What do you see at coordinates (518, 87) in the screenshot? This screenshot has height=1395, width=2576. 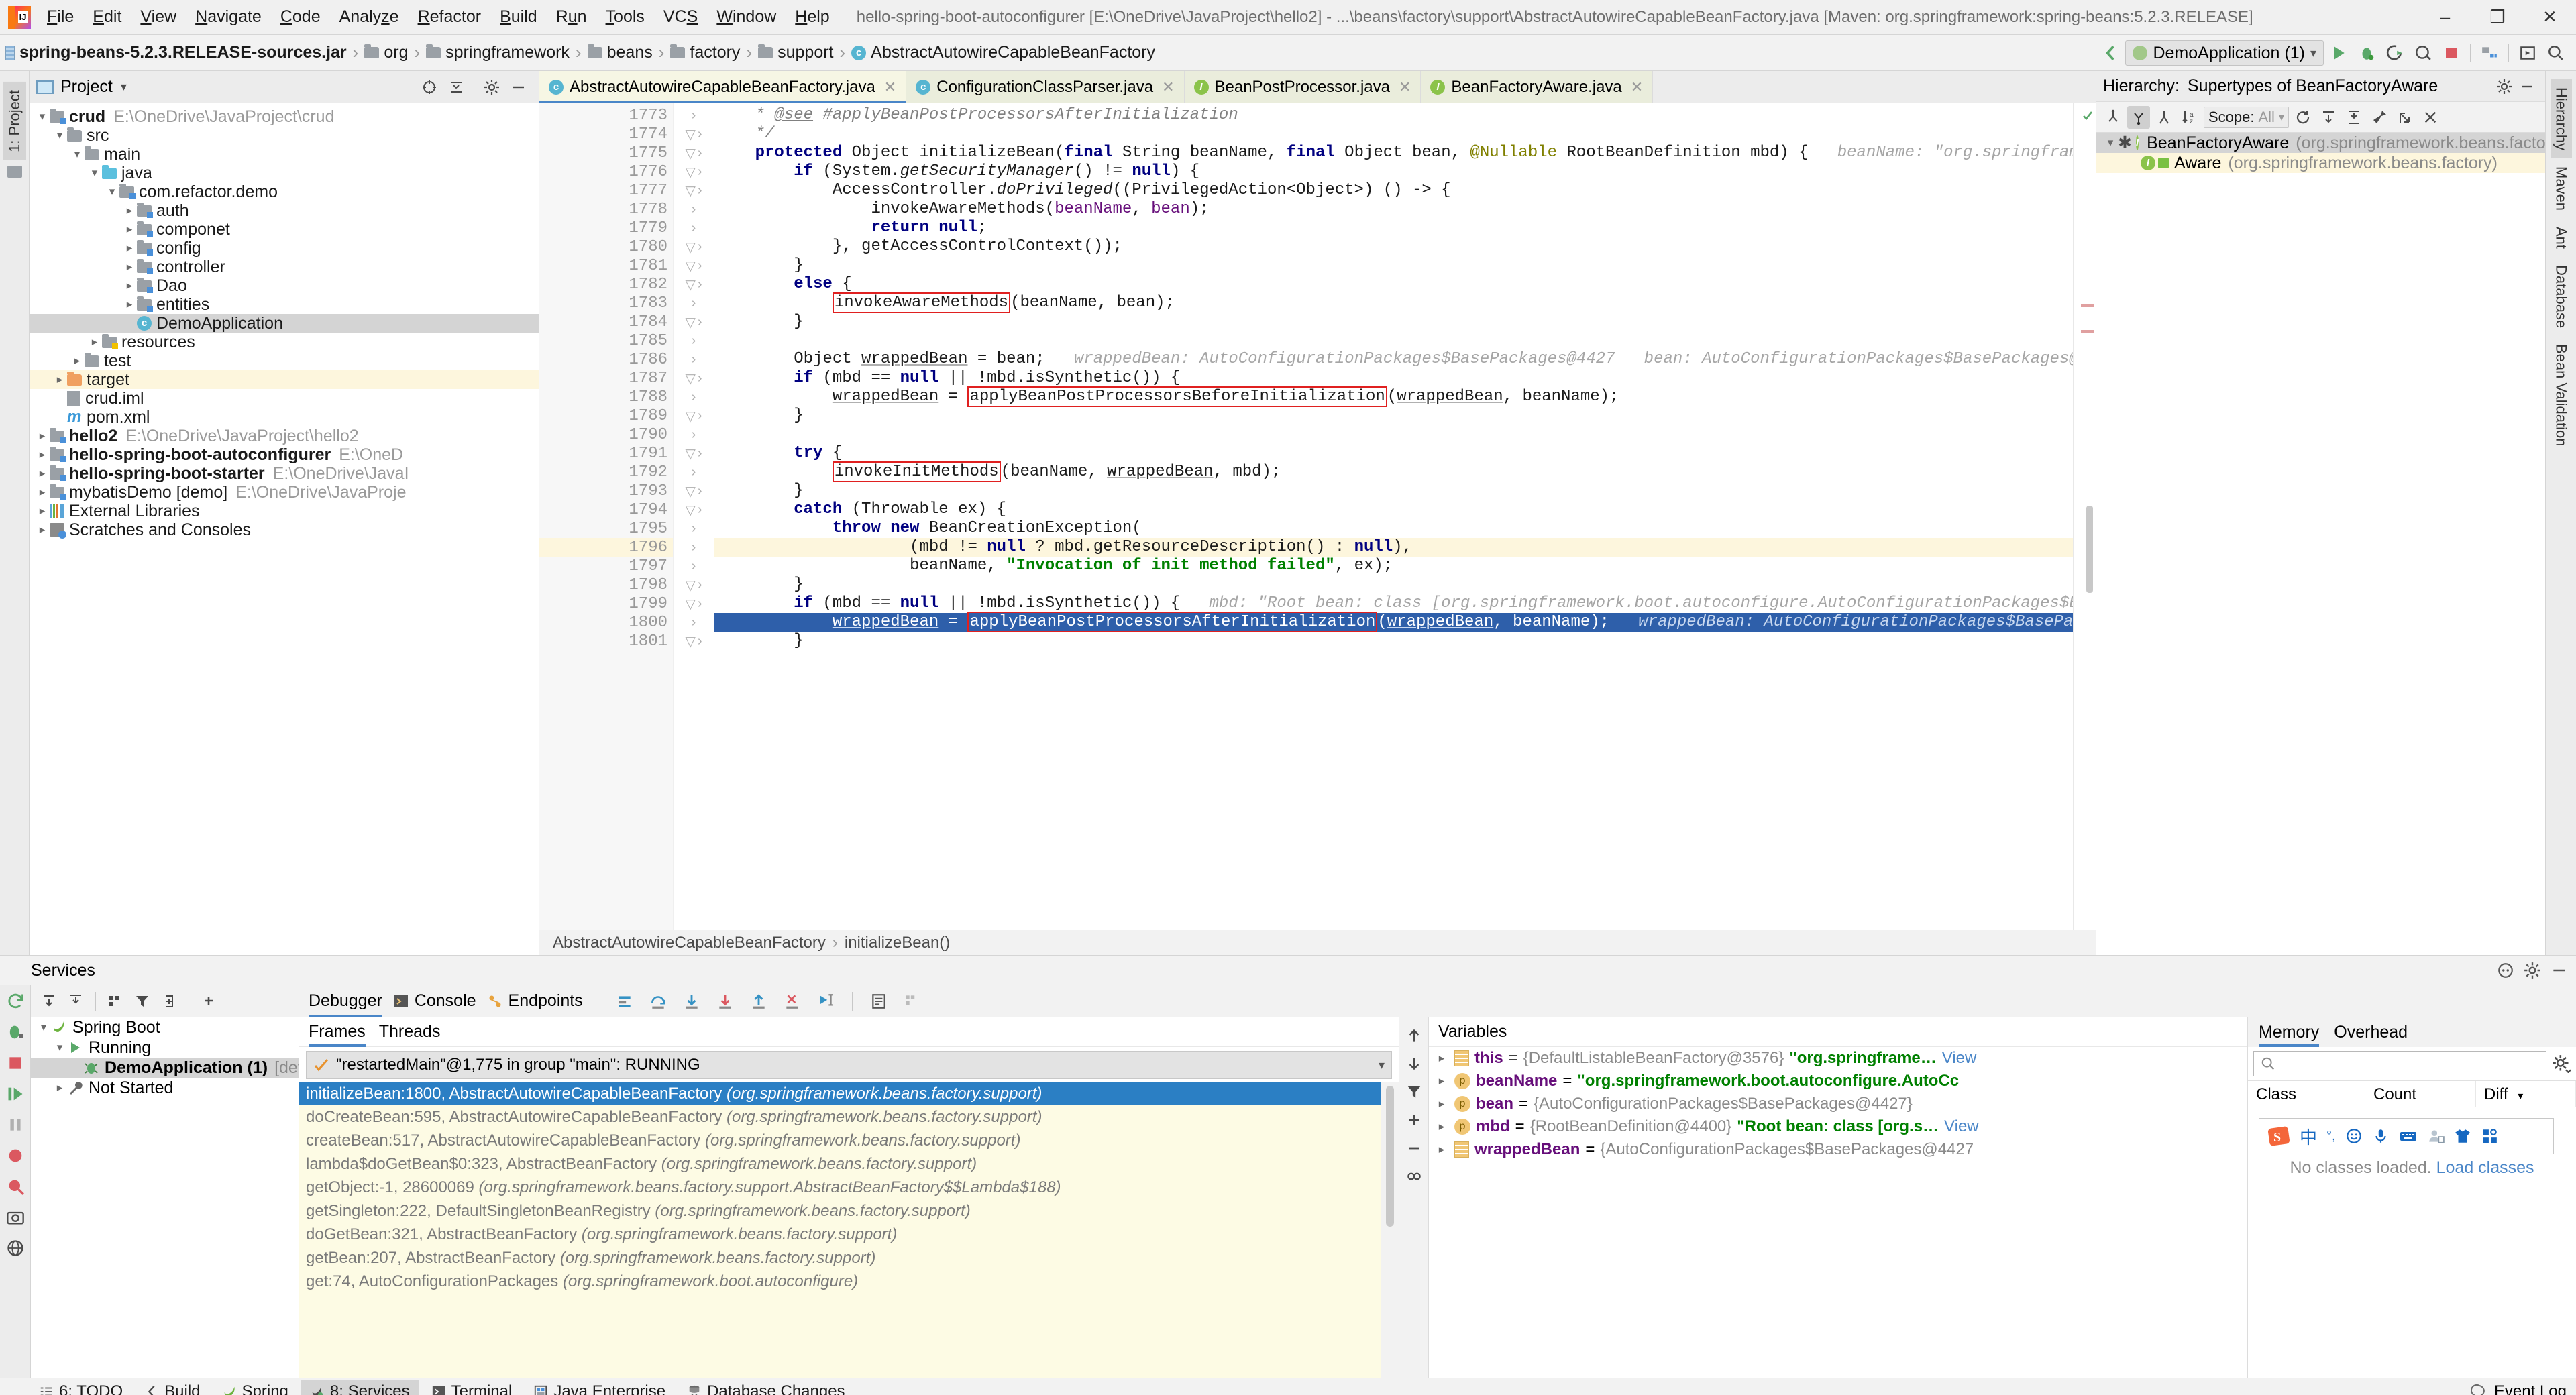 I see `hide-panel-icon` at bounding box center [518, 87].